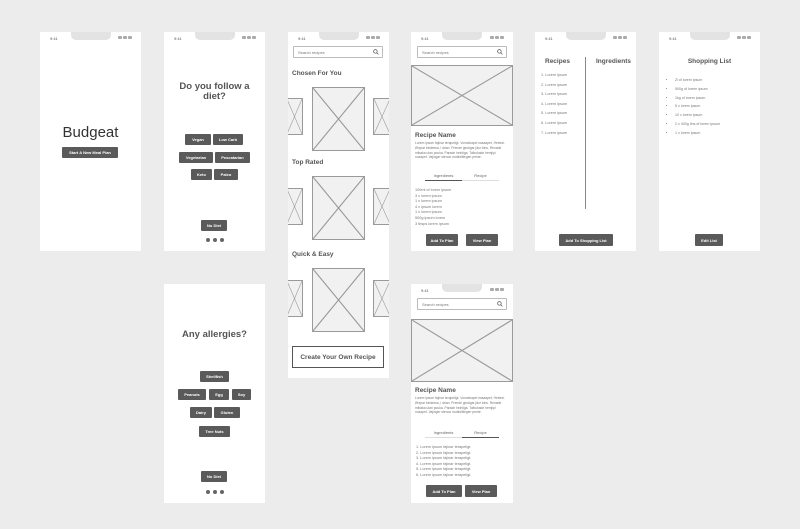 This screenshot has width=800, height=529. What do you see at coordinates (90, 141) in the screenshot?
I see `welcome-screen: 9:41 Budgeat Start A New Meal Plan` at bounding box center [90, 141].